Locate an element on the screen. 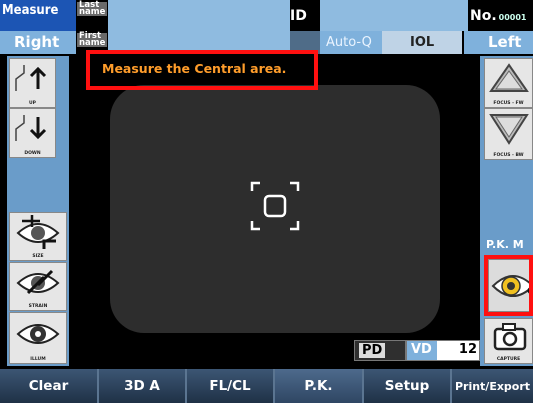 This screenshot has height=403, width=533. pk-mode-highlight is located at coordinates (508, 285).